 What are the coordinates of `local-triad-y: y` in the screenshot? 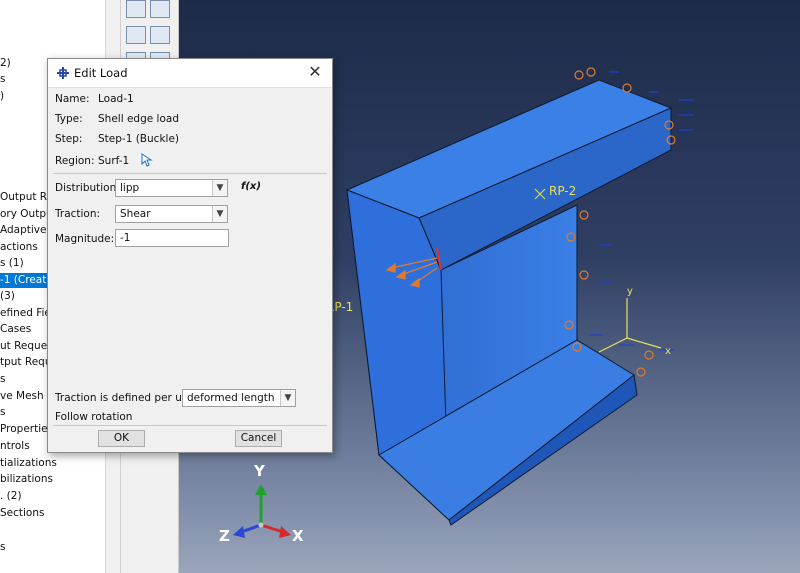 It's located at (630, 291).